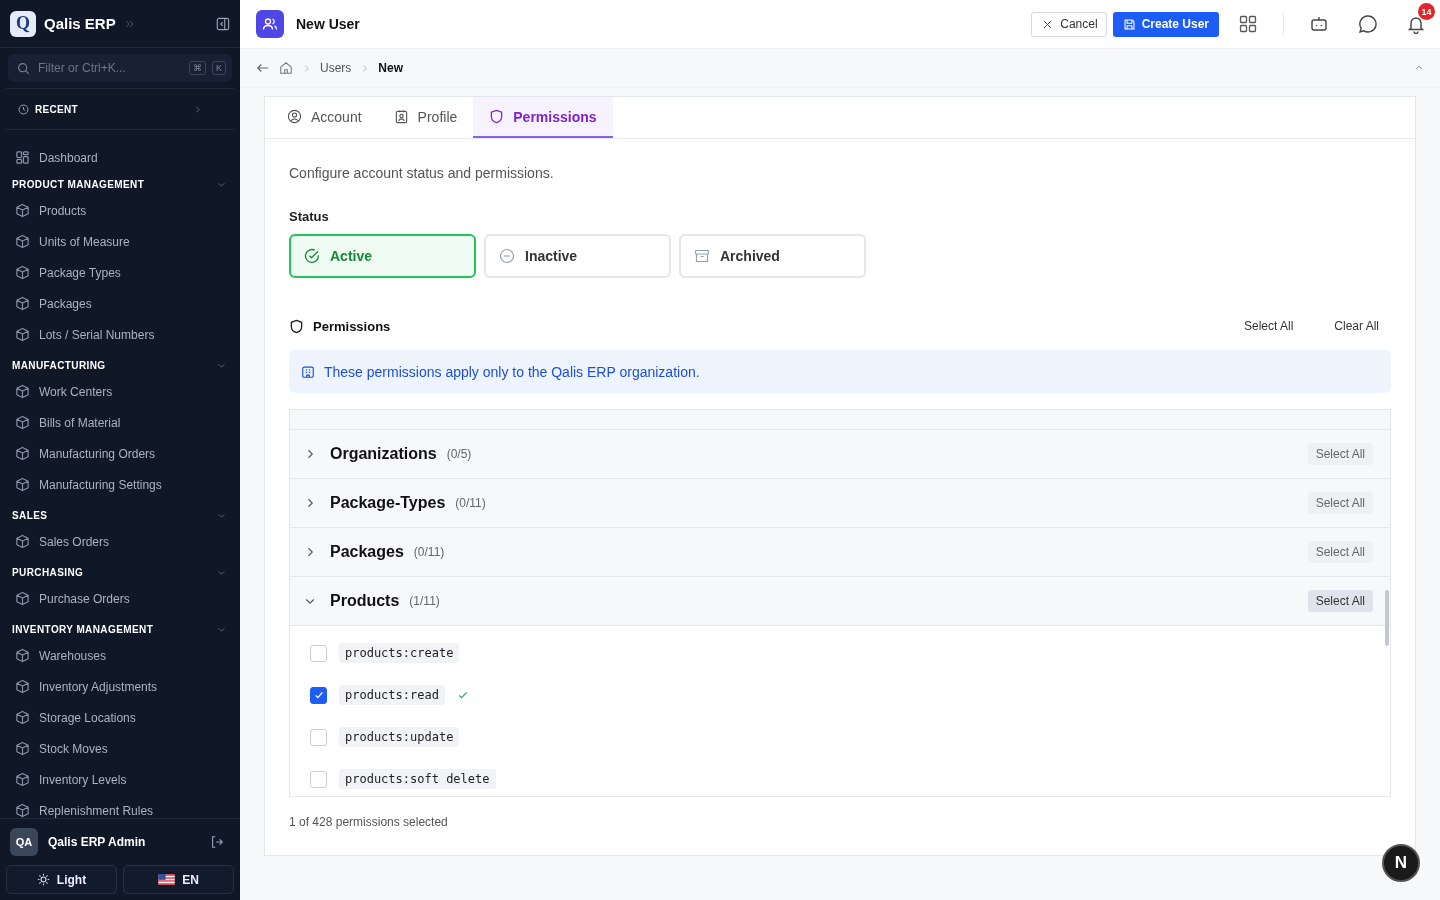 The width and height of the screenshot is (1440, 900). I want to click on permissions-heading: Permissions, so click(352, 326).